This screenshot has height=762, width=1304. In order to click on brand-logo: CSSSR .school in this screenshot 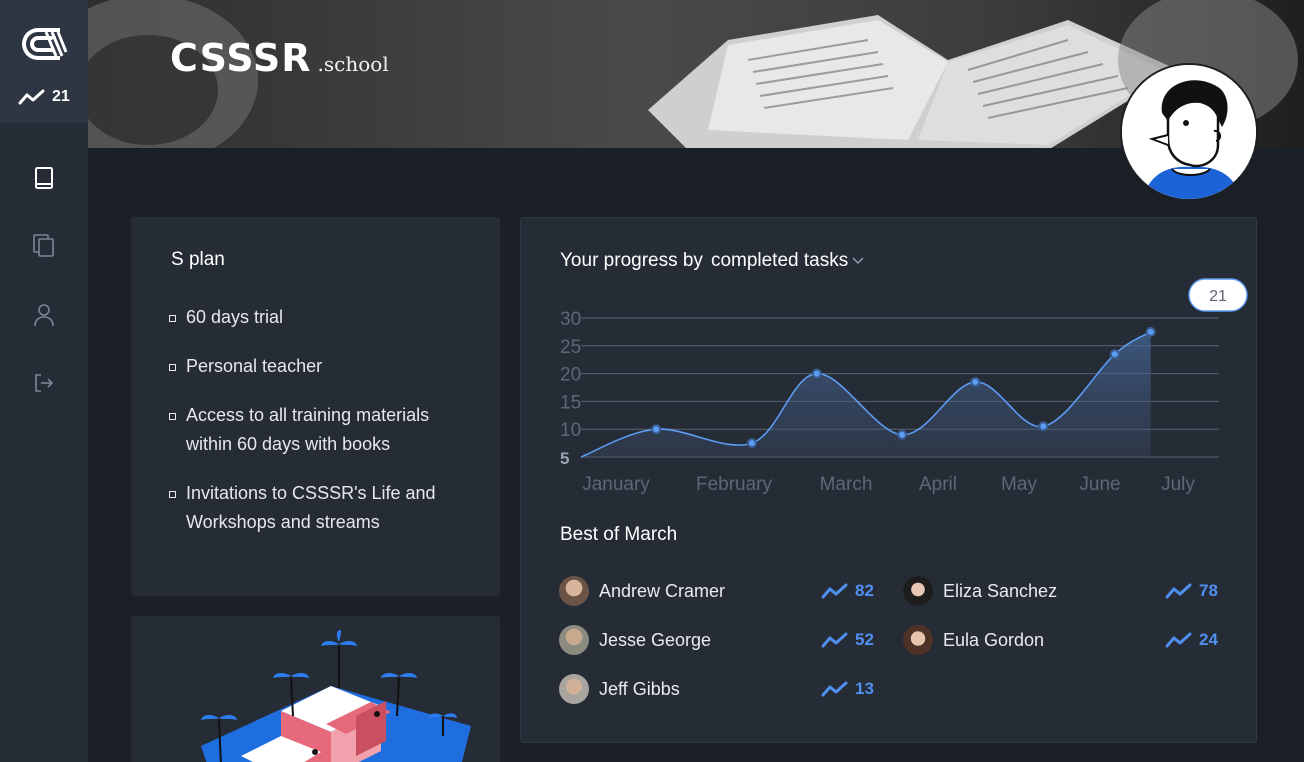, I will do `click(279, 58)`.